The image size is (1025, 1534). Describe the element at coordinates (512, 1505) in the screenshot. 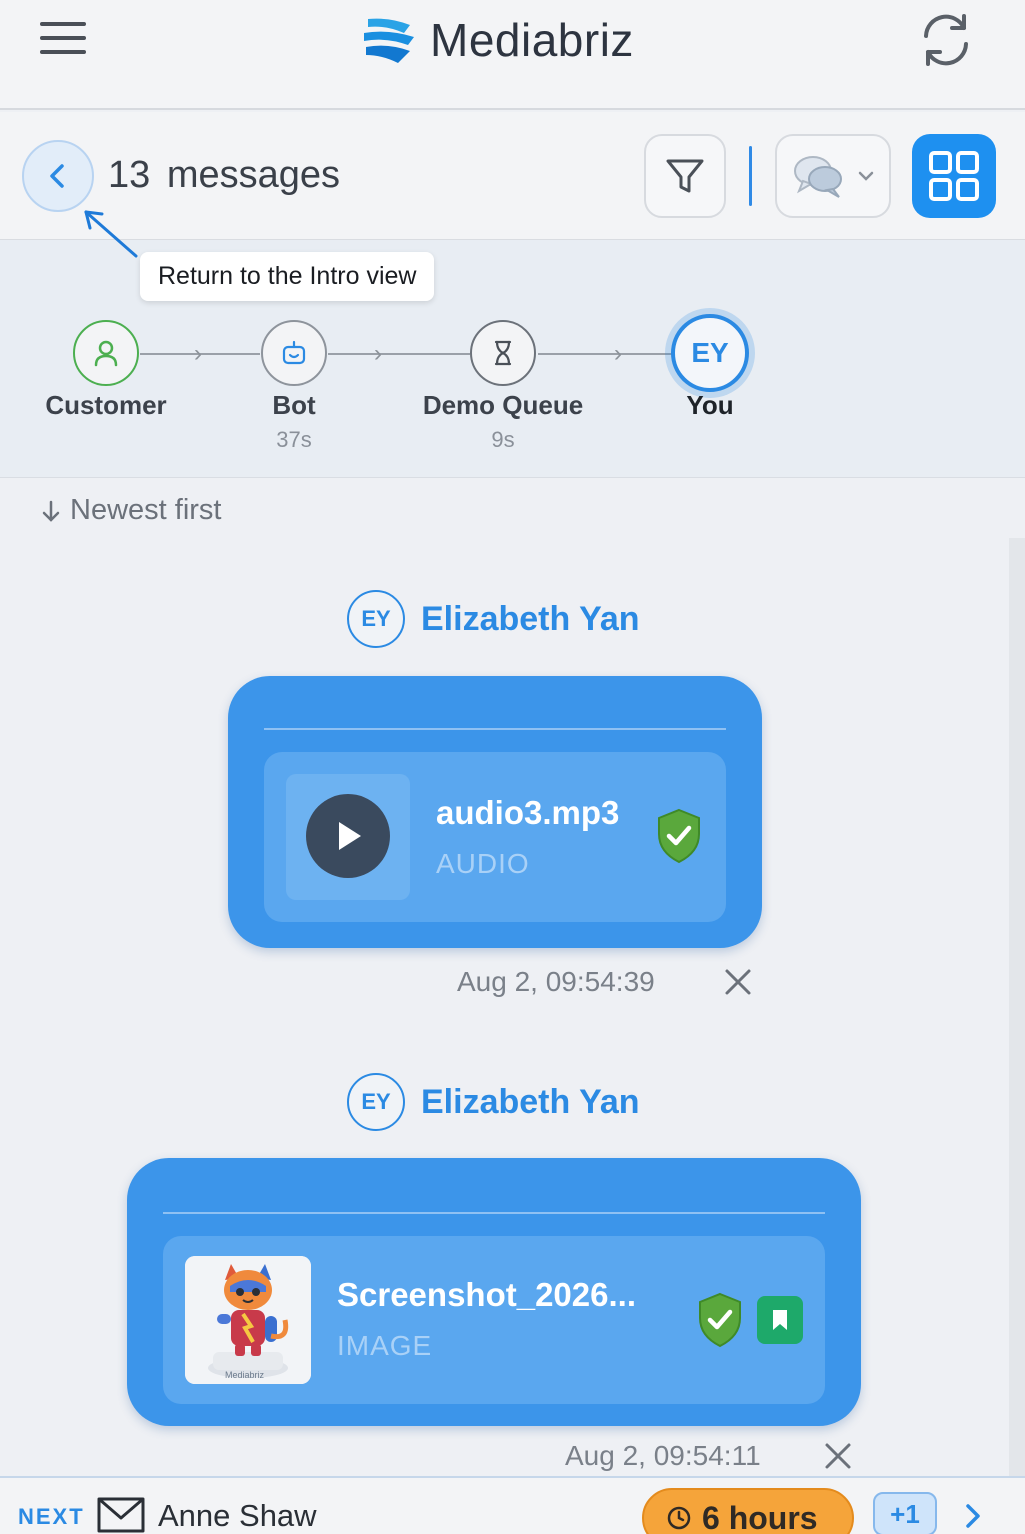

I see `next-conversation-bar: NEXT Anne Shaw 6 hours +1` at that location.